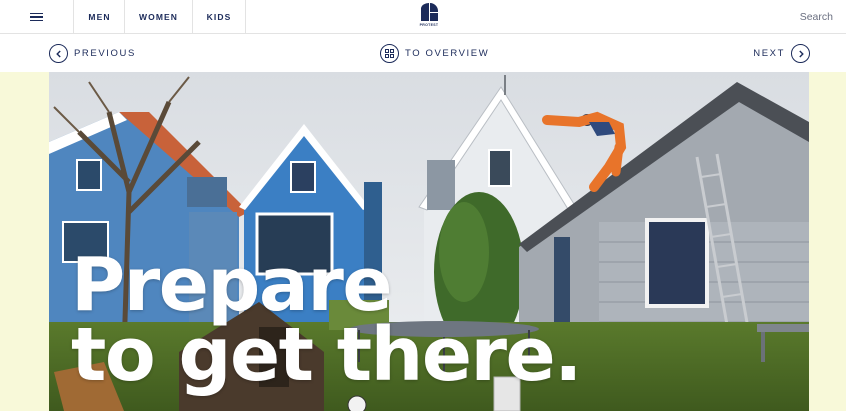  I want to click on grid-icon, so click(389, 53).